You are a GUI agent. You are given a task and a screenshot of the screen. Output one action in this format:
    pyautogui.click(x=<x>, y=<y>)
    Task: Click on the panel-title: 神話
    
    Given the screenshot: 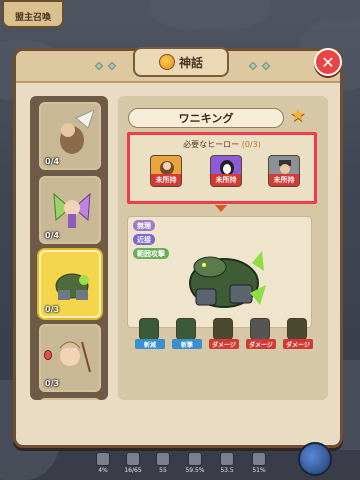 What is the action you would take?
    pyautogui.click(x=190, y=62)
    